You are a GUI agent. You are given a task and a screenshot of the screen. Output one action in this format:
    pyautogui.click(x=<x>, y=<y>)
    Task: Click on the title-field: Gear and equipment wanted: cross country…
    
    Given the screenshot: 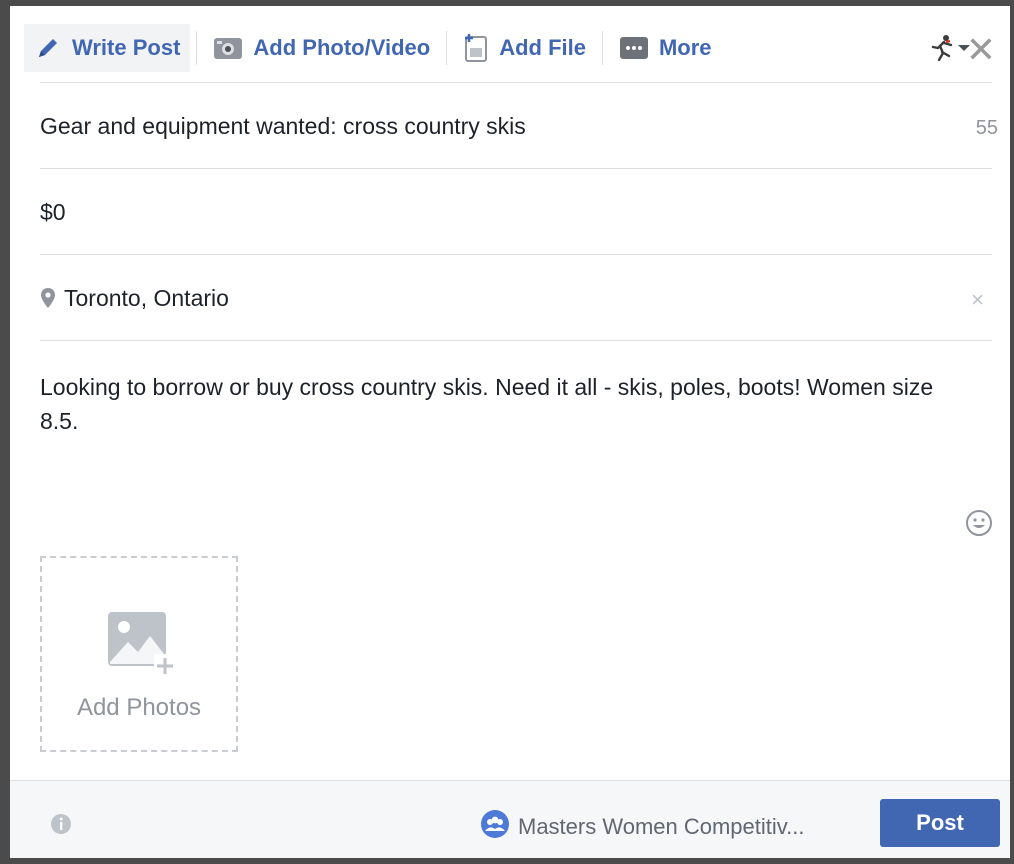 What is the action you would take?
    pyautogui.click(x=519, y=125)
    